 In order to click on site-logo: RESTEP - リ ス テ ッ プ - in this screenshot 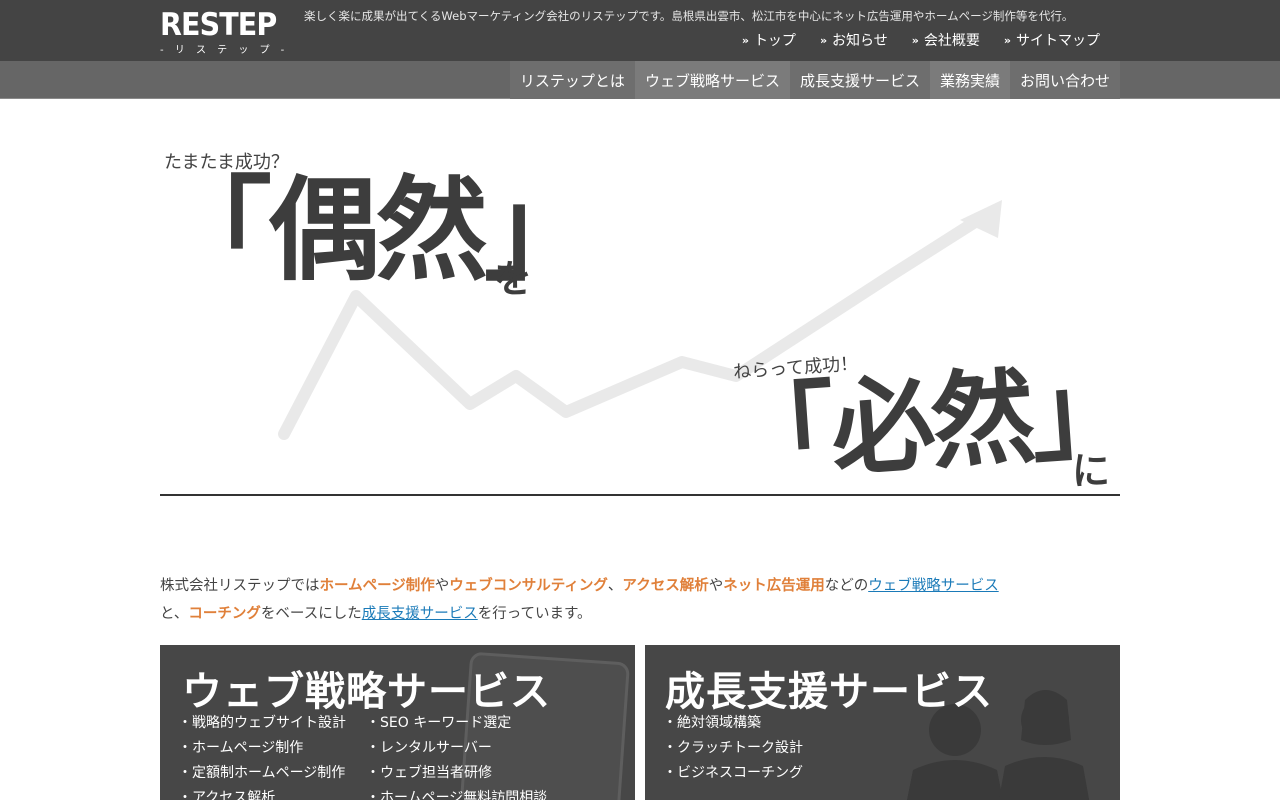, I will do `click(222, 31)`.